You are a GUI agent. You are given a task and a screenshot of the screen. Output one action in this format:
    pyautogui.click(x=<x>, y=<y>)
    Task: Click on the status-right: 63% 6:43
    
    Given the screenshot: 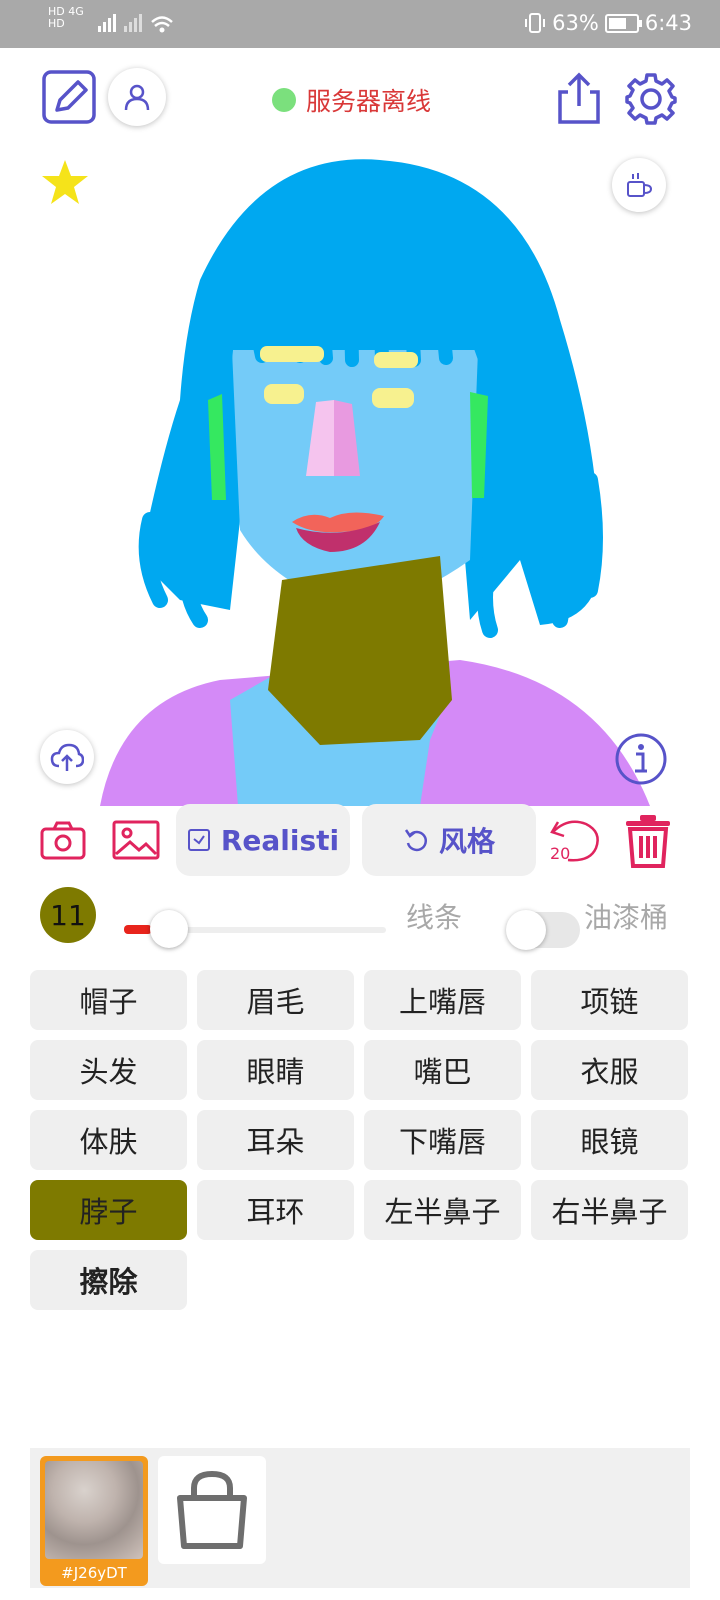 What is the action you would take?
    pyautogui.click(x=608, y=23)
    